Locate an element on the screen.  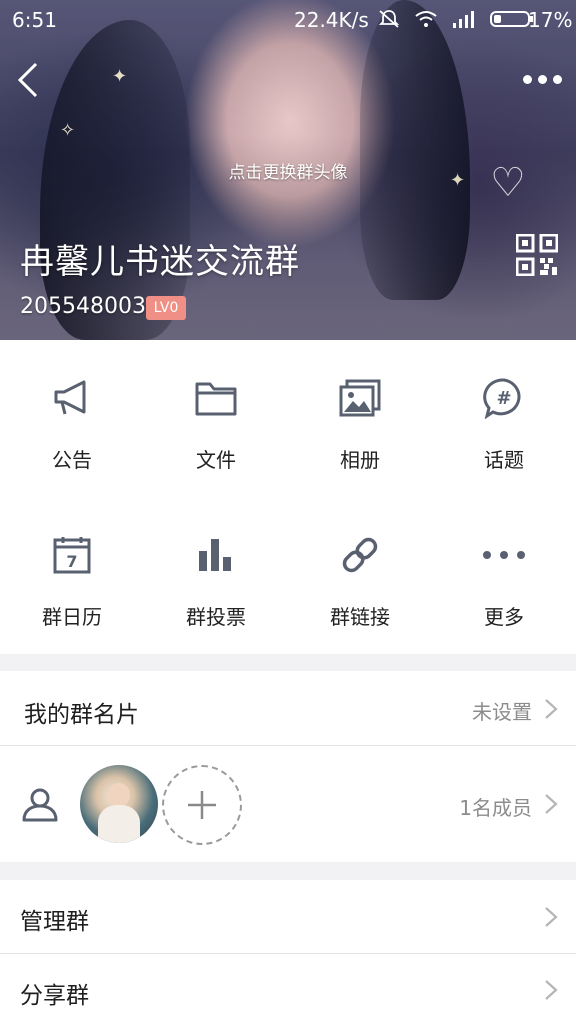
add-member-button is located at coordinates (202, 805).